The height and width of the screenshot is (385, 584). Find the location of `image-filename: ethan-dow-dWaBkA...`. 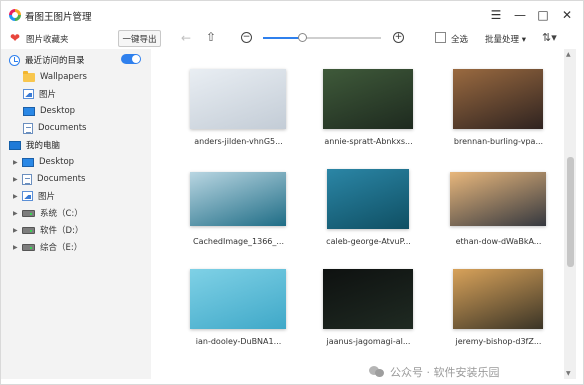

image-filename: ethan-dow-dWaBkA... is located at coordinates (498, 241).